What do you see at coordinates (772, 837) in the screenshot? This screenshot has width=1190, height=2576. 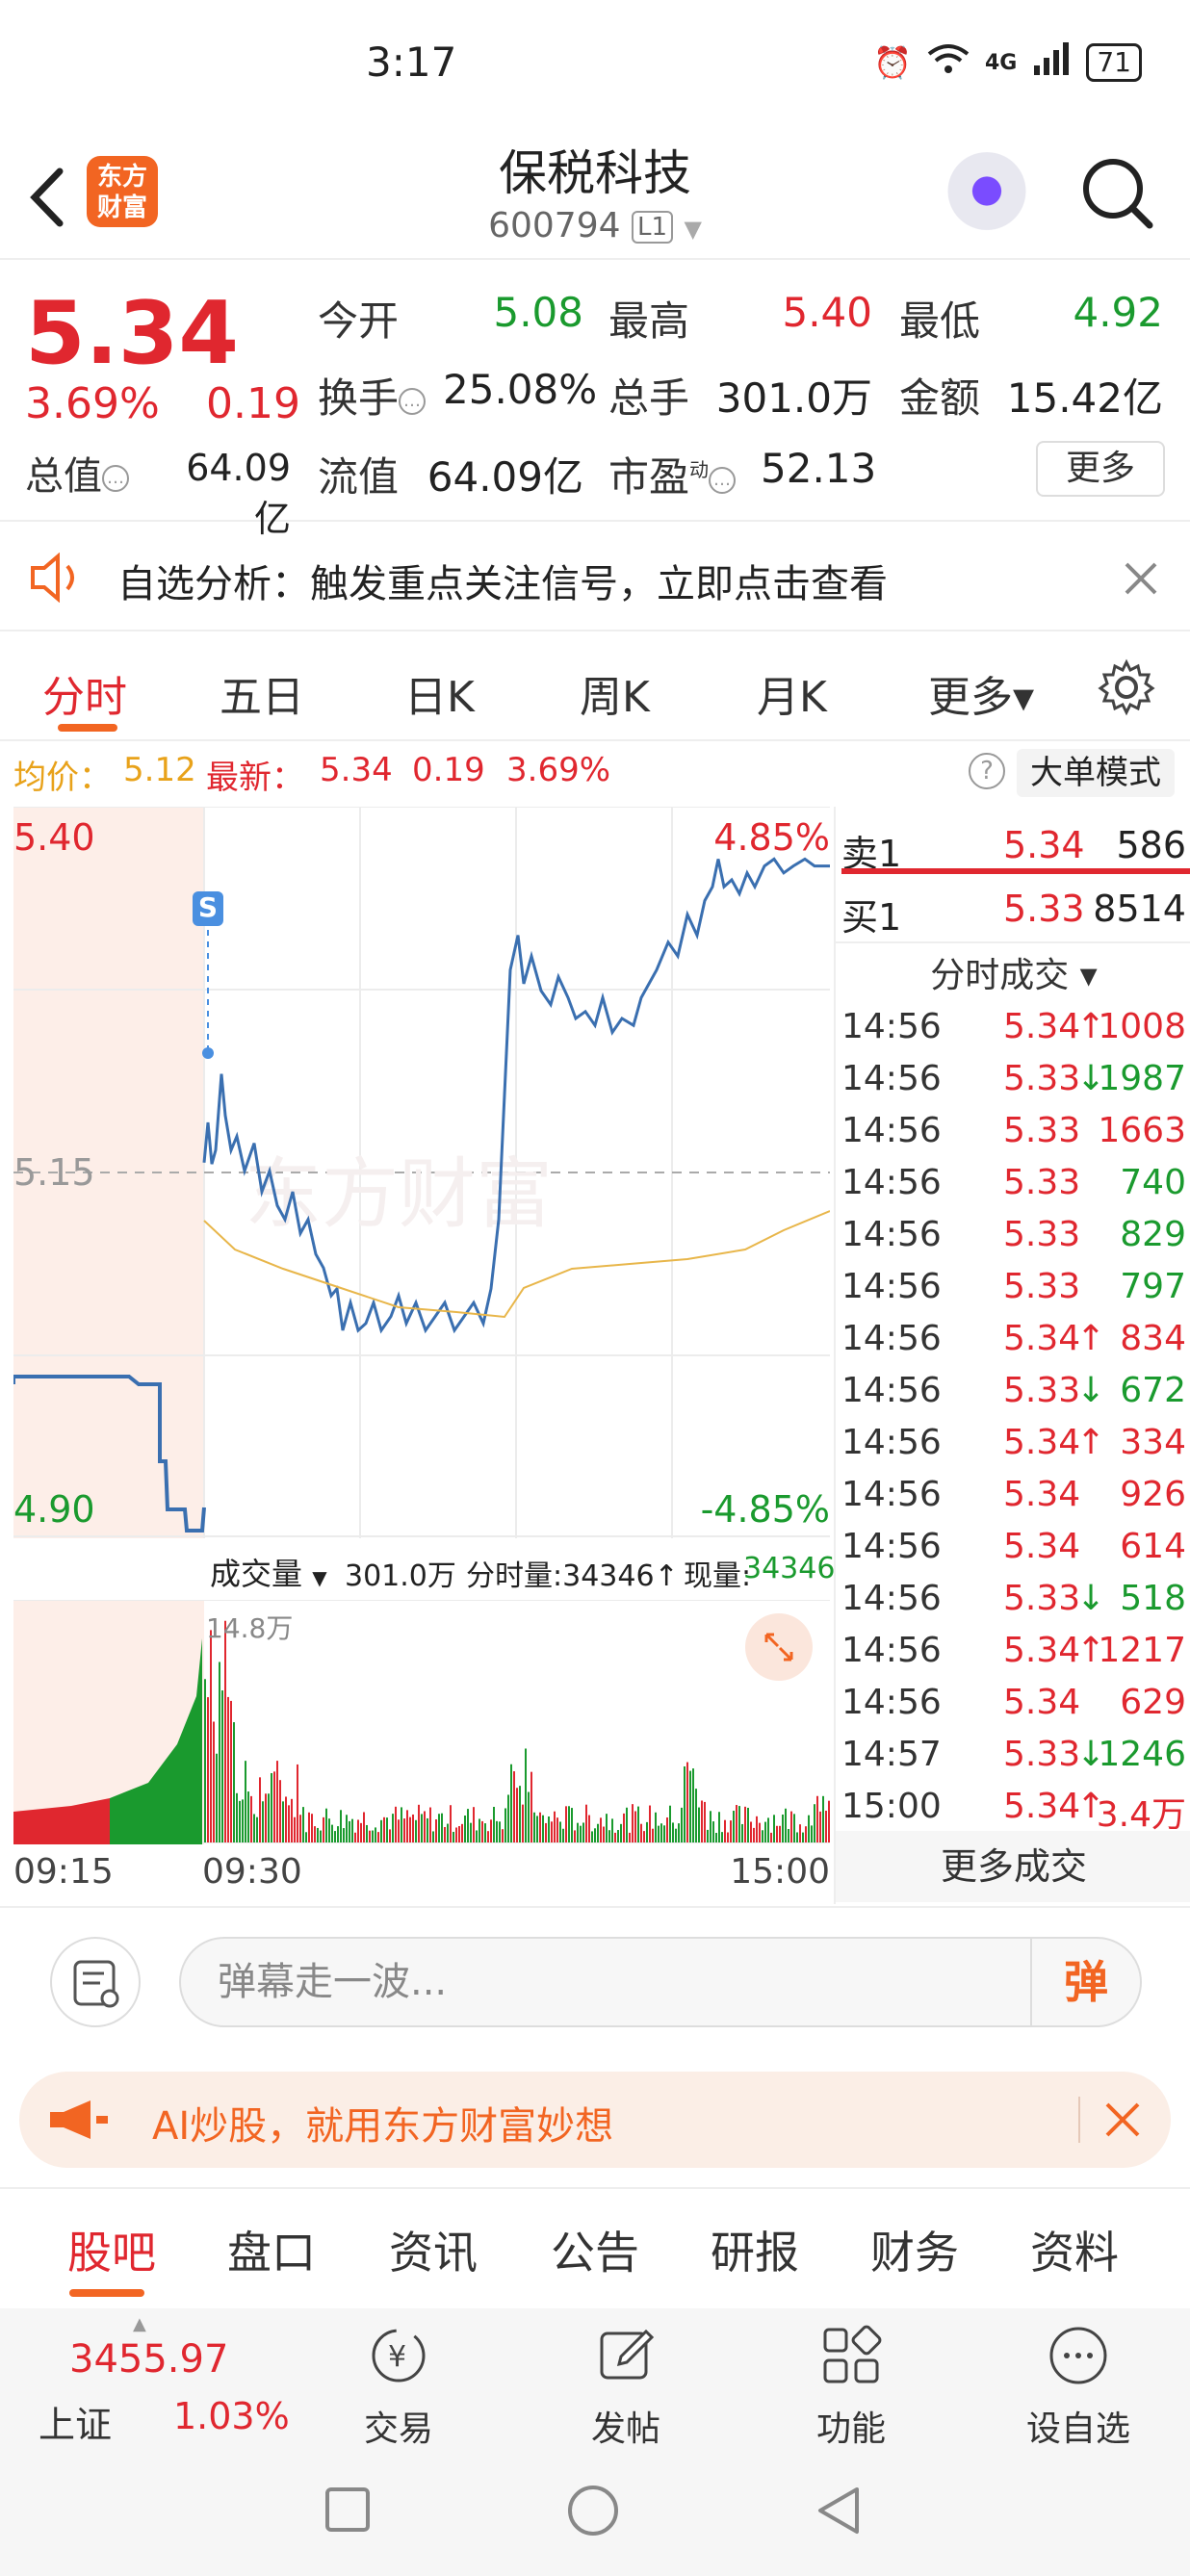 I see `axis-high-pct-label: 4.85%` at bounding box center [772, 837].